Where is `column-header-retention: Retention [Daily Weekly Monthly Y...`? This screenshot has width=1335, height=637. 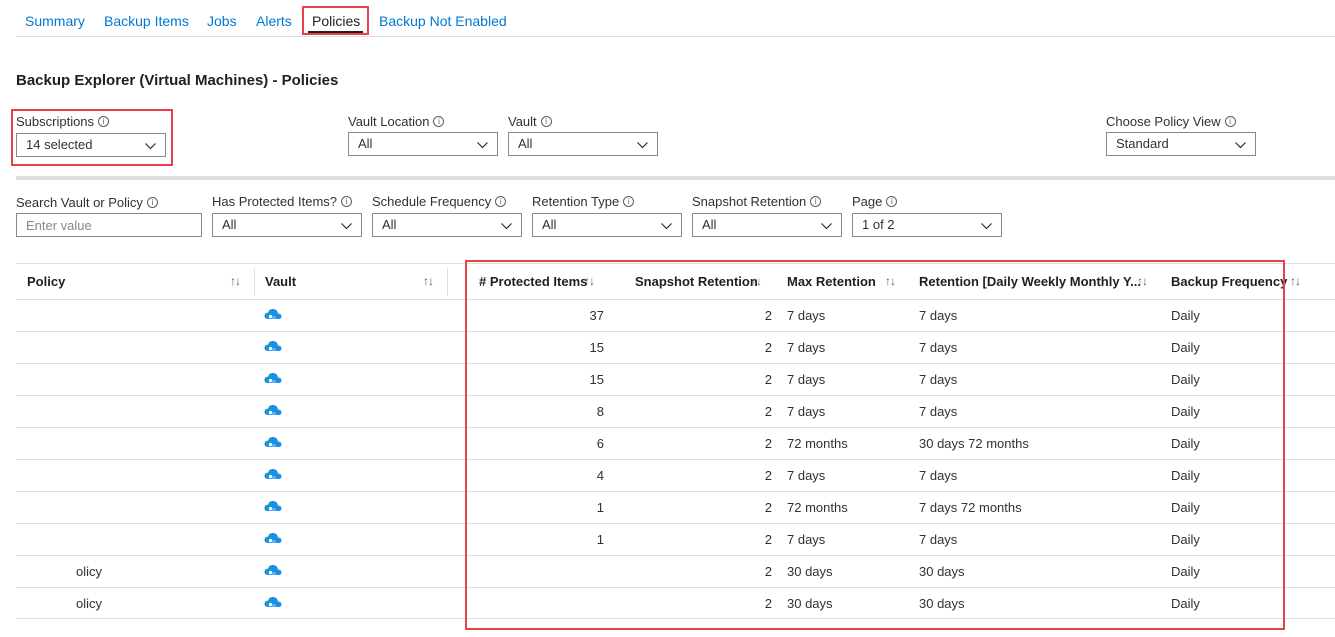 column-header-retention: Retention [Daily Weekly Monthly Y... is located at coordinates (1030, 281).